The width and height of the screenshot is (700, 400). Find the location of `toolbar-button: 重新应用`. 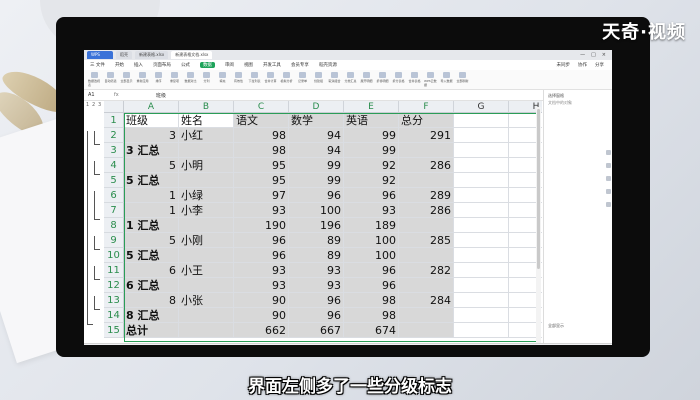

toolbar-button: 重新应用 is located at coordinates (142, 77).